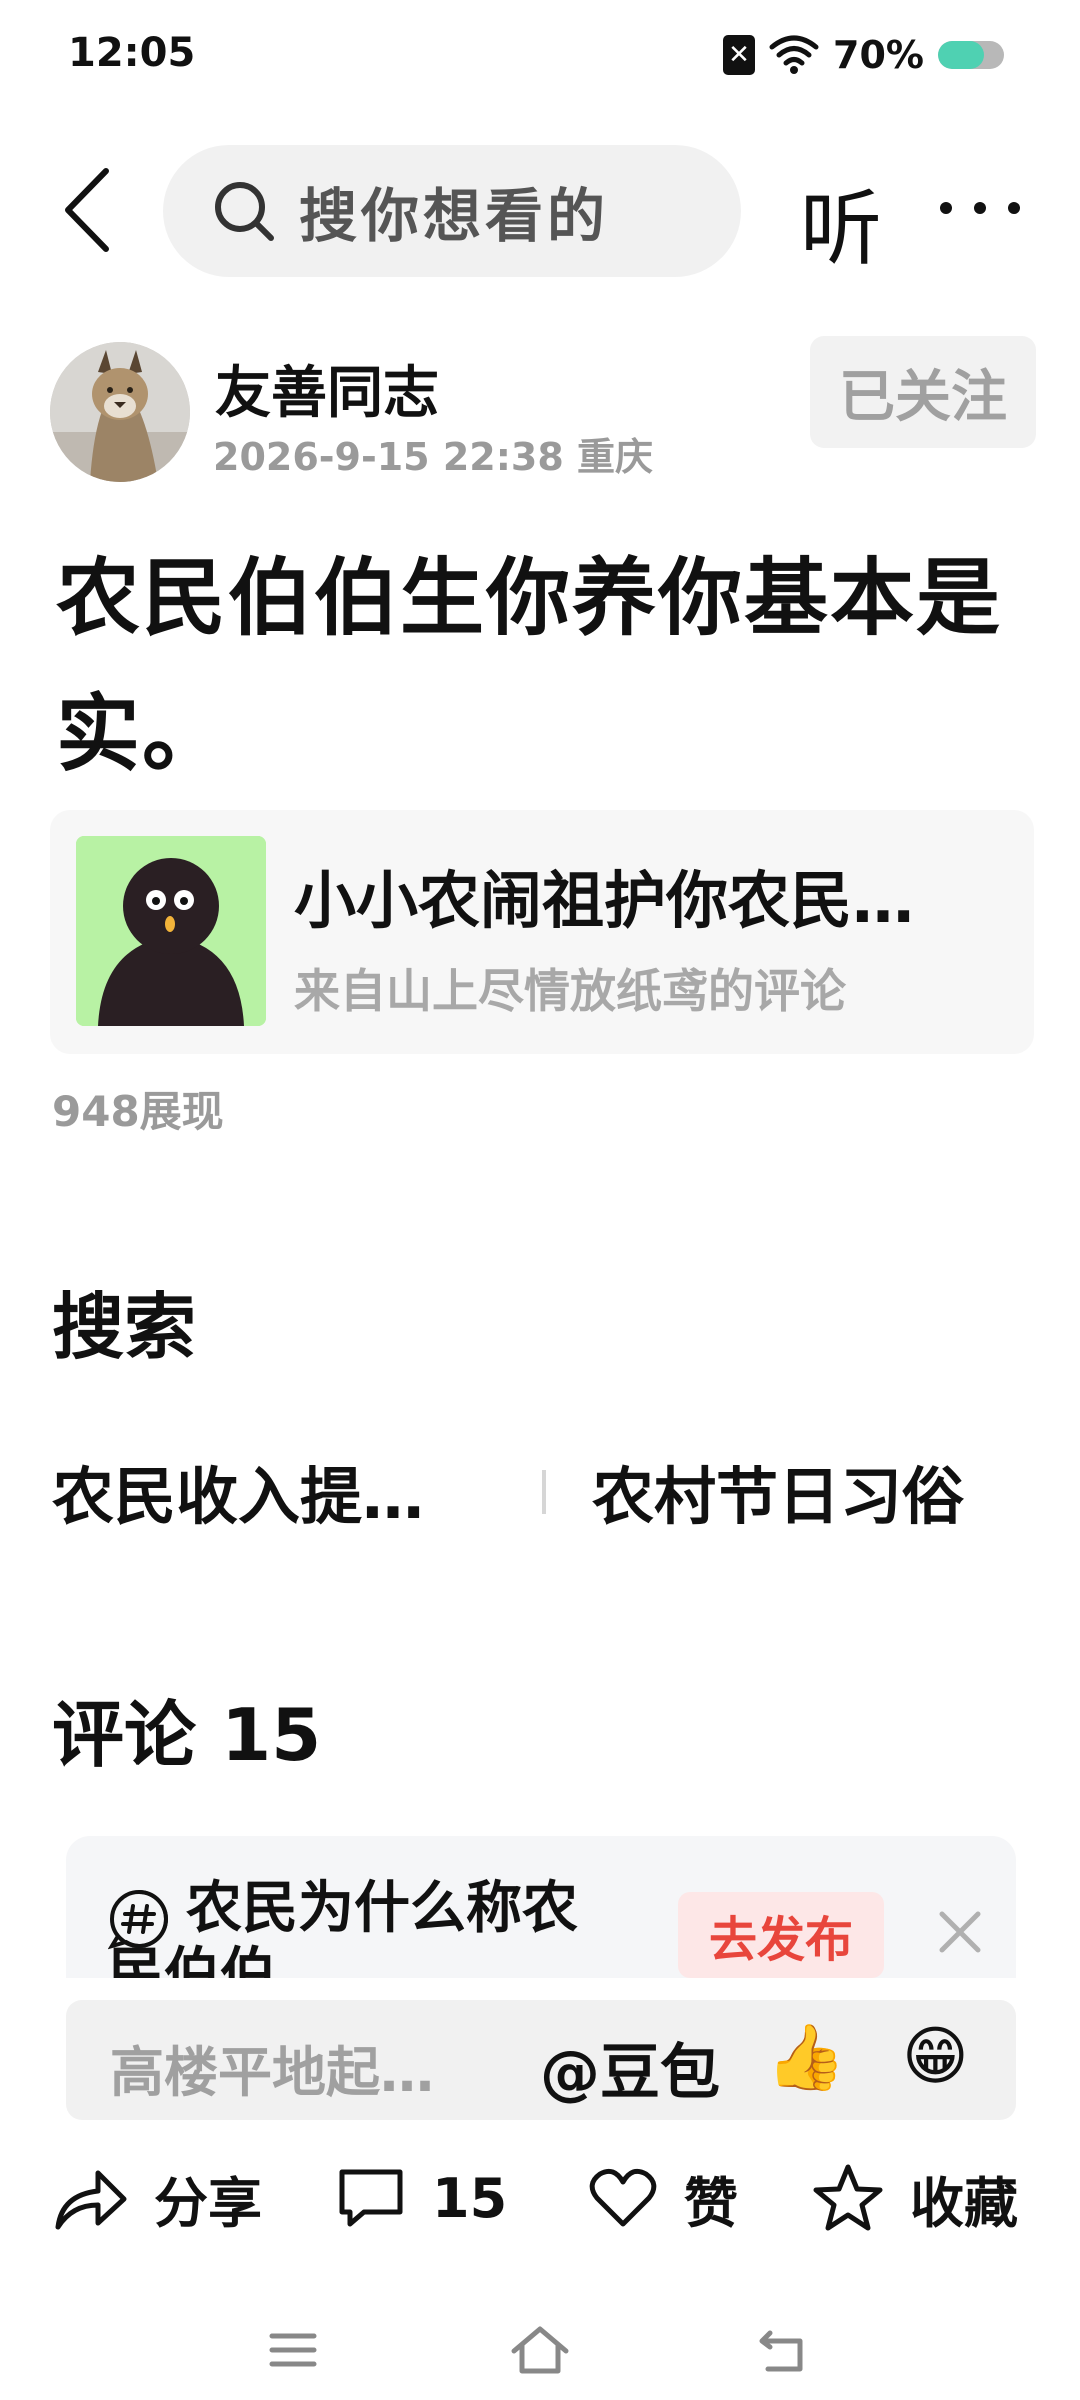  Describe the element at coordinates (208, 2203) in the screenshot. I see `share-label: 分享` at that location.